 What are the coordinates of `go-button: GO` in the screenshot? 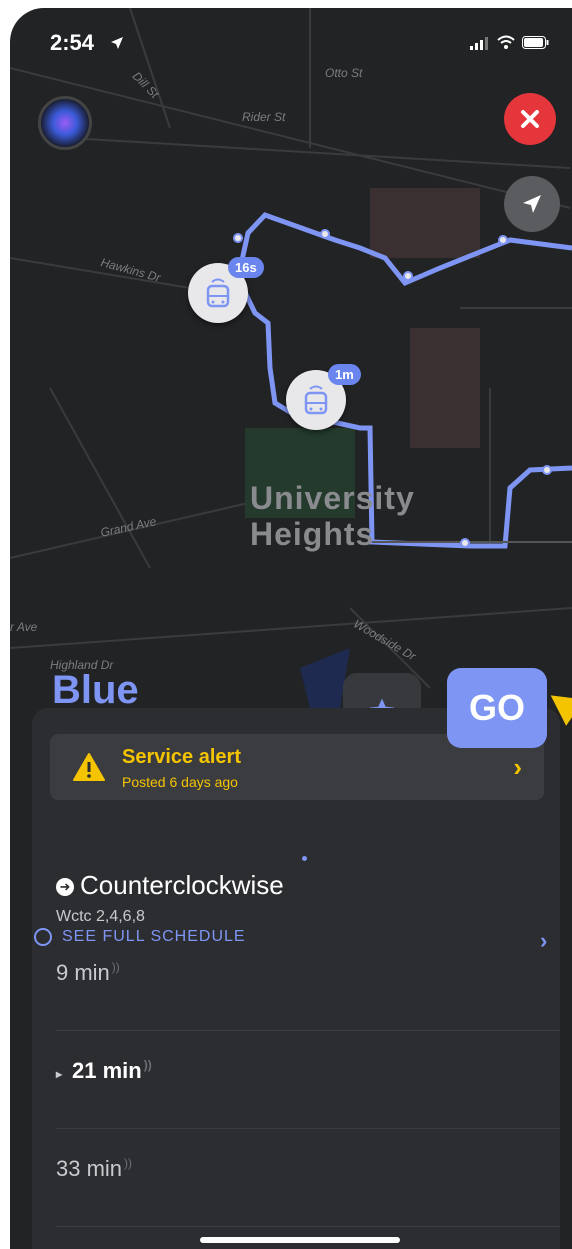 It's located at (497, 708).